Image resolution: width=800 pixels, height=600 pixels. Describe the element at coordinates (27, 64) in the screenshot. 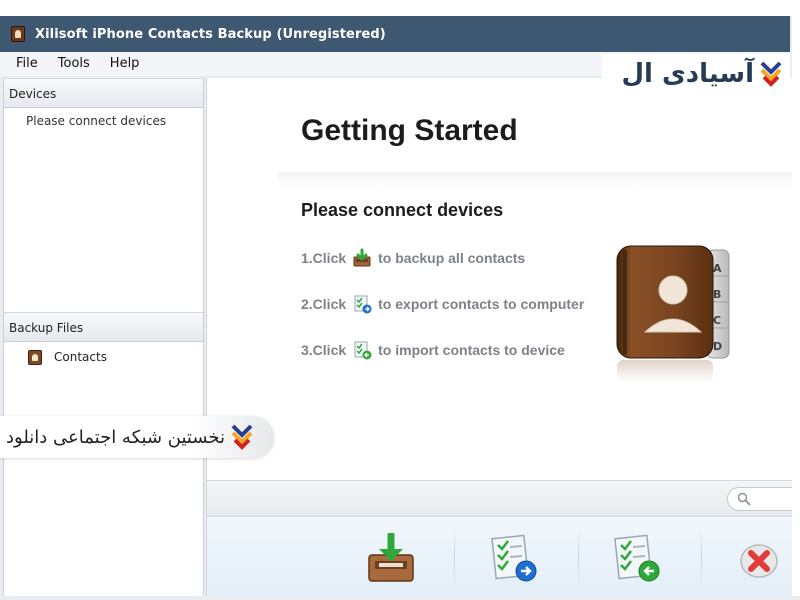

I see `menu-file: File` at that location.